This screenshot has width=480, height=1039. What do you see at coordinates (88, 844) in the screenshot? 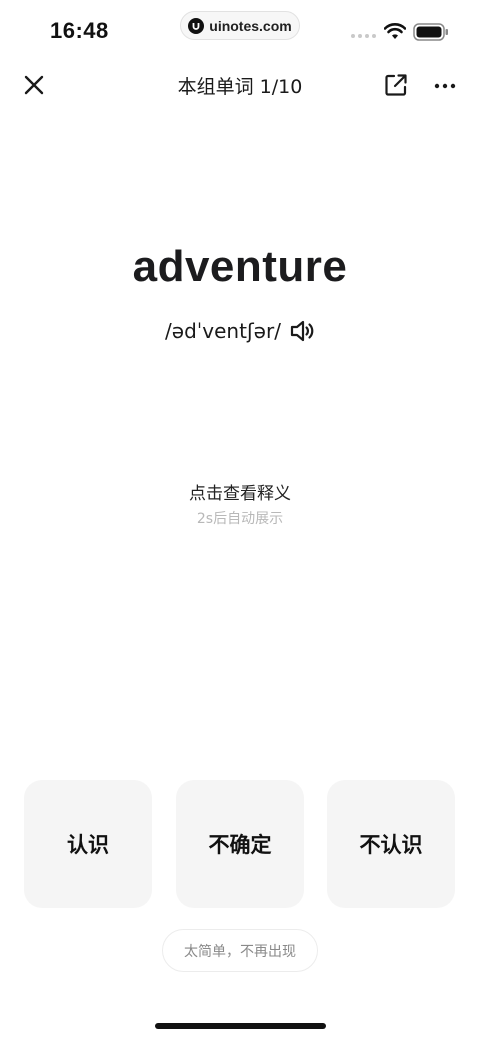
I see `know-button: 认识` at bounding box center [88, 844].